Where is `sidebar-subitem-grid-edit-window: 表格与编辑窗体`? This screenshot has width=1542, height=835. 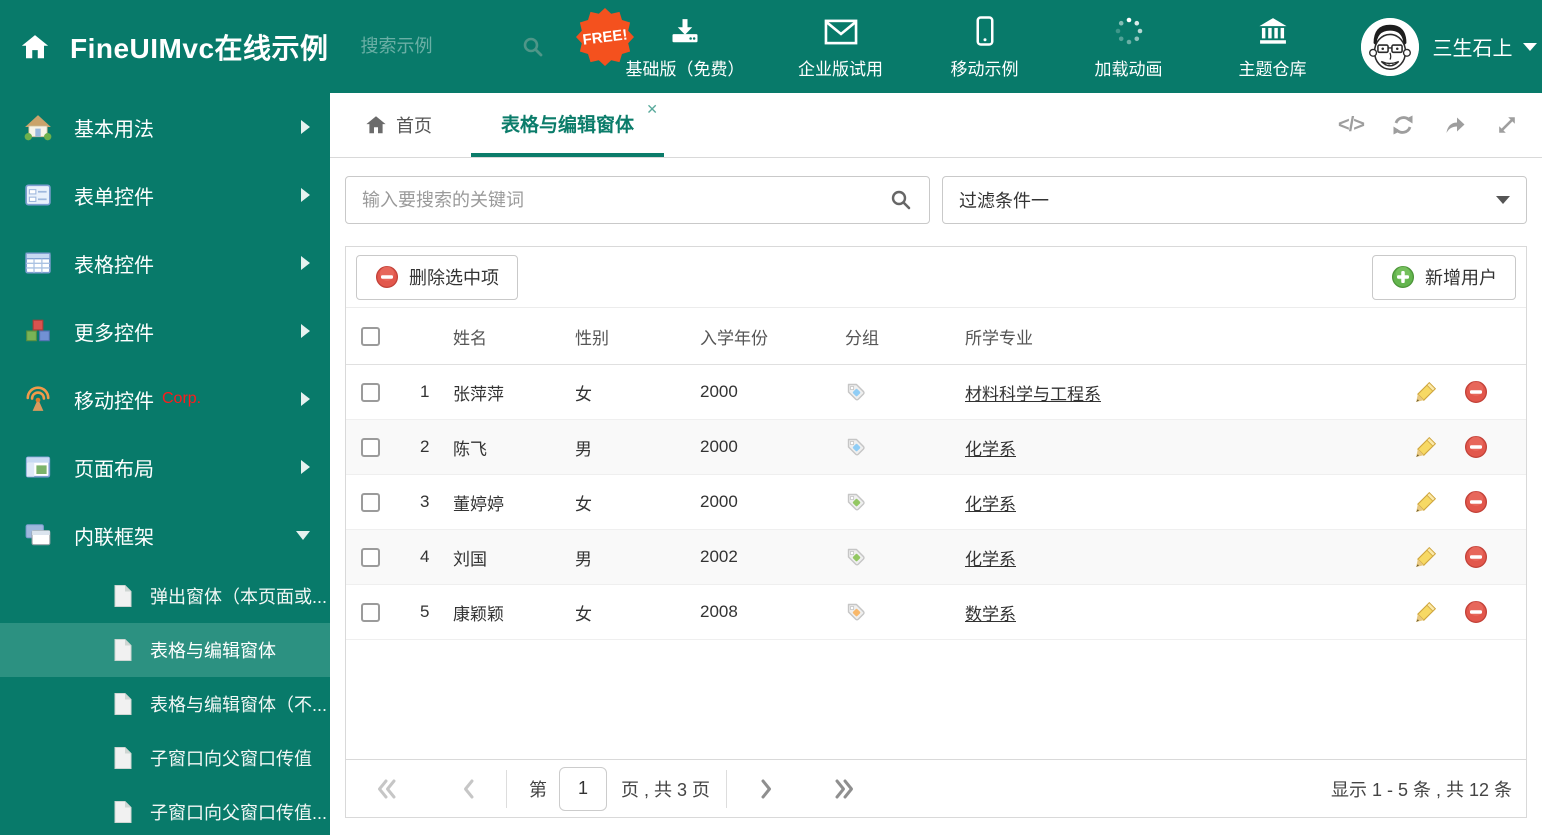 sidebar-subitem-grid-edit-window: 表格与编辑窗体 is located at coordinates (165, 650).